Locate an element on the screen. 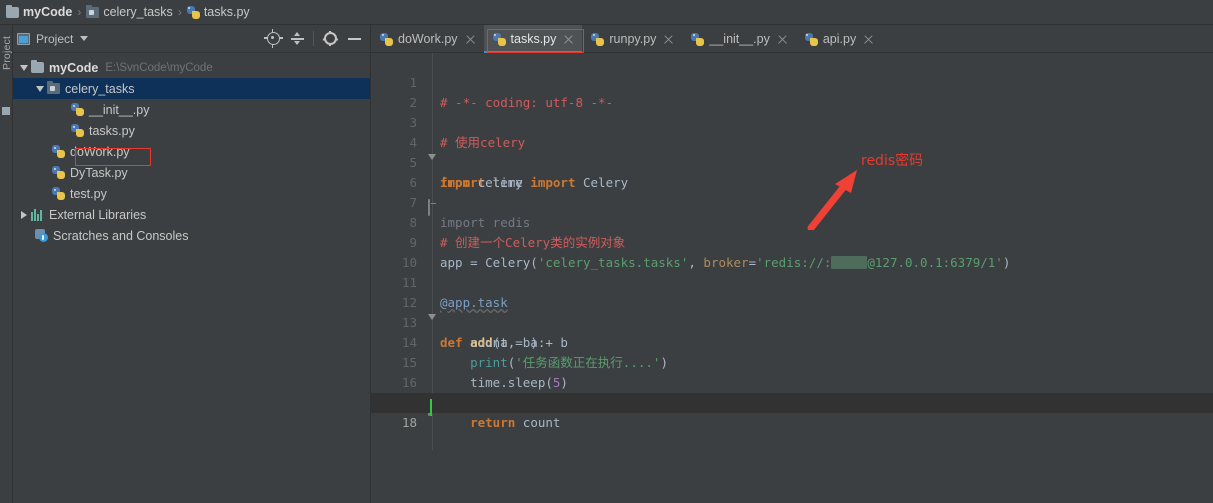  breadcrumb-label: myCode is located at coordinates (48, 12).